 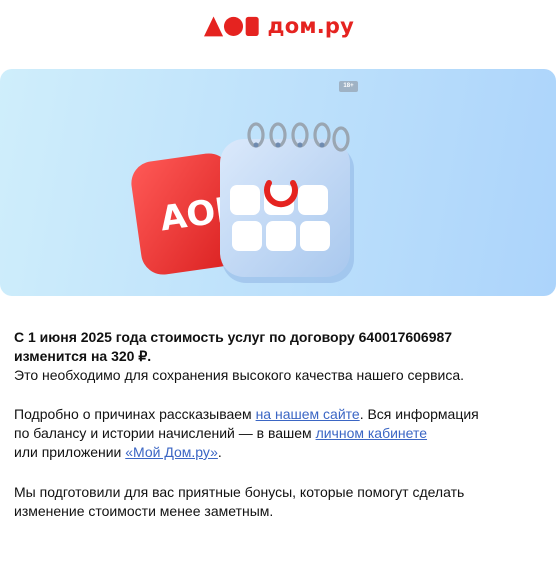 I want to click on personal-cabinet-link: личном кабинете, so click(x=371, y=433).